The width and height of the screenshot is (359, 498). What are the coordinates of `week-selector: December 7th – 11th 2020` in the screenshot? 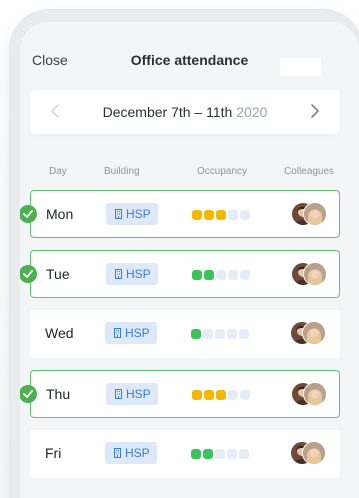 It's located at (185, 112).